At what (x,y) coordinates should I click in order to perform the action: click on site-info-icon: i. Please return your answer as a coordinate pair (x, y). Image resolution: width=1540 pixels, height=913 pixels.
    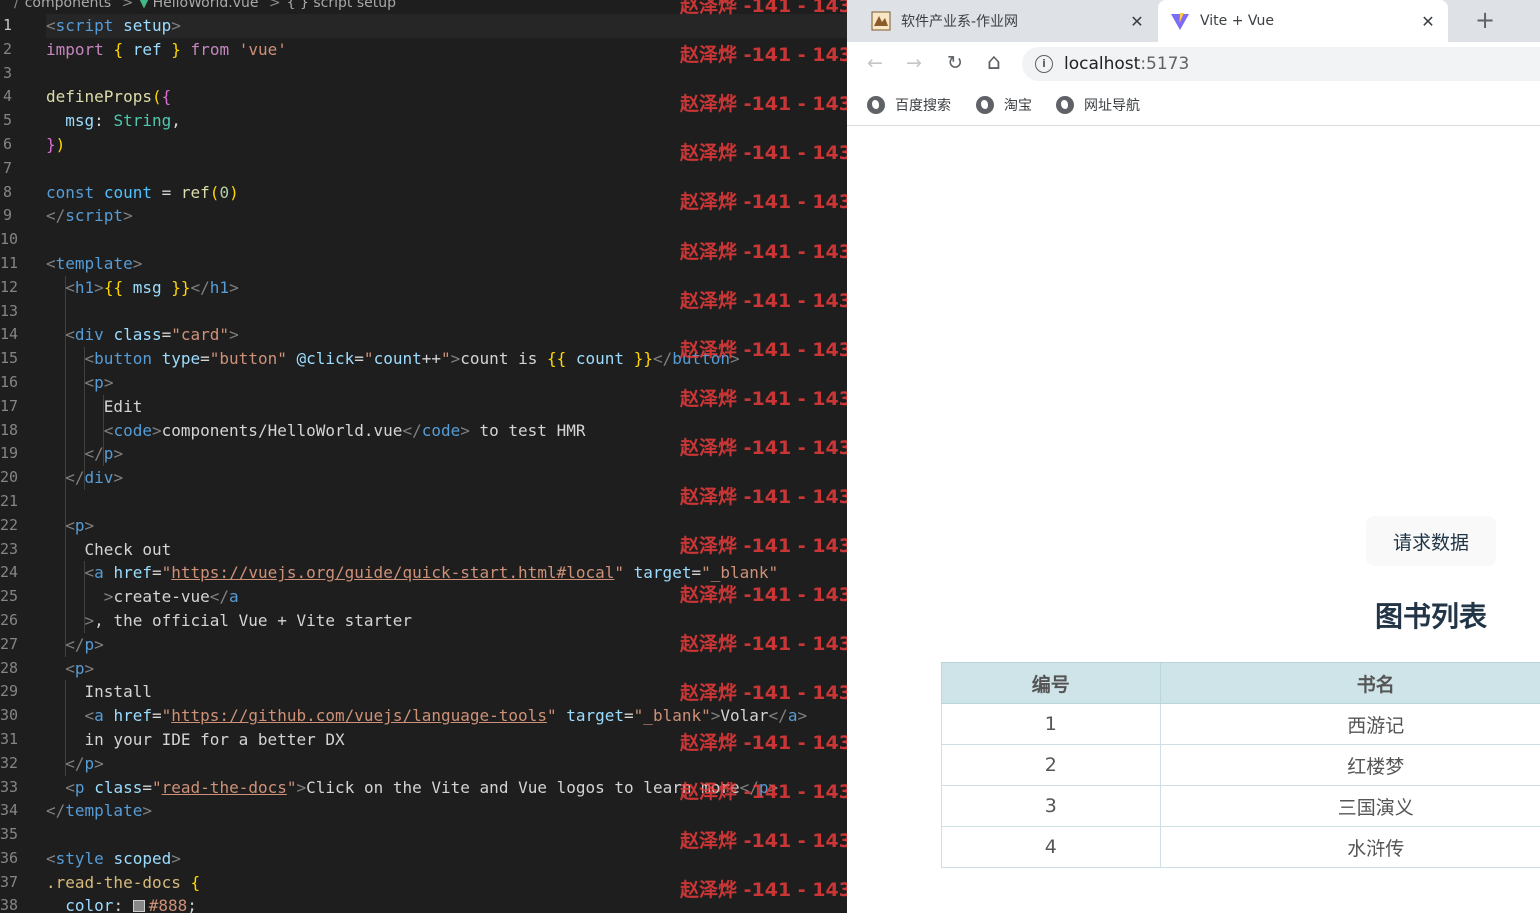
    Looking at the image, I should click on (1044, 64).